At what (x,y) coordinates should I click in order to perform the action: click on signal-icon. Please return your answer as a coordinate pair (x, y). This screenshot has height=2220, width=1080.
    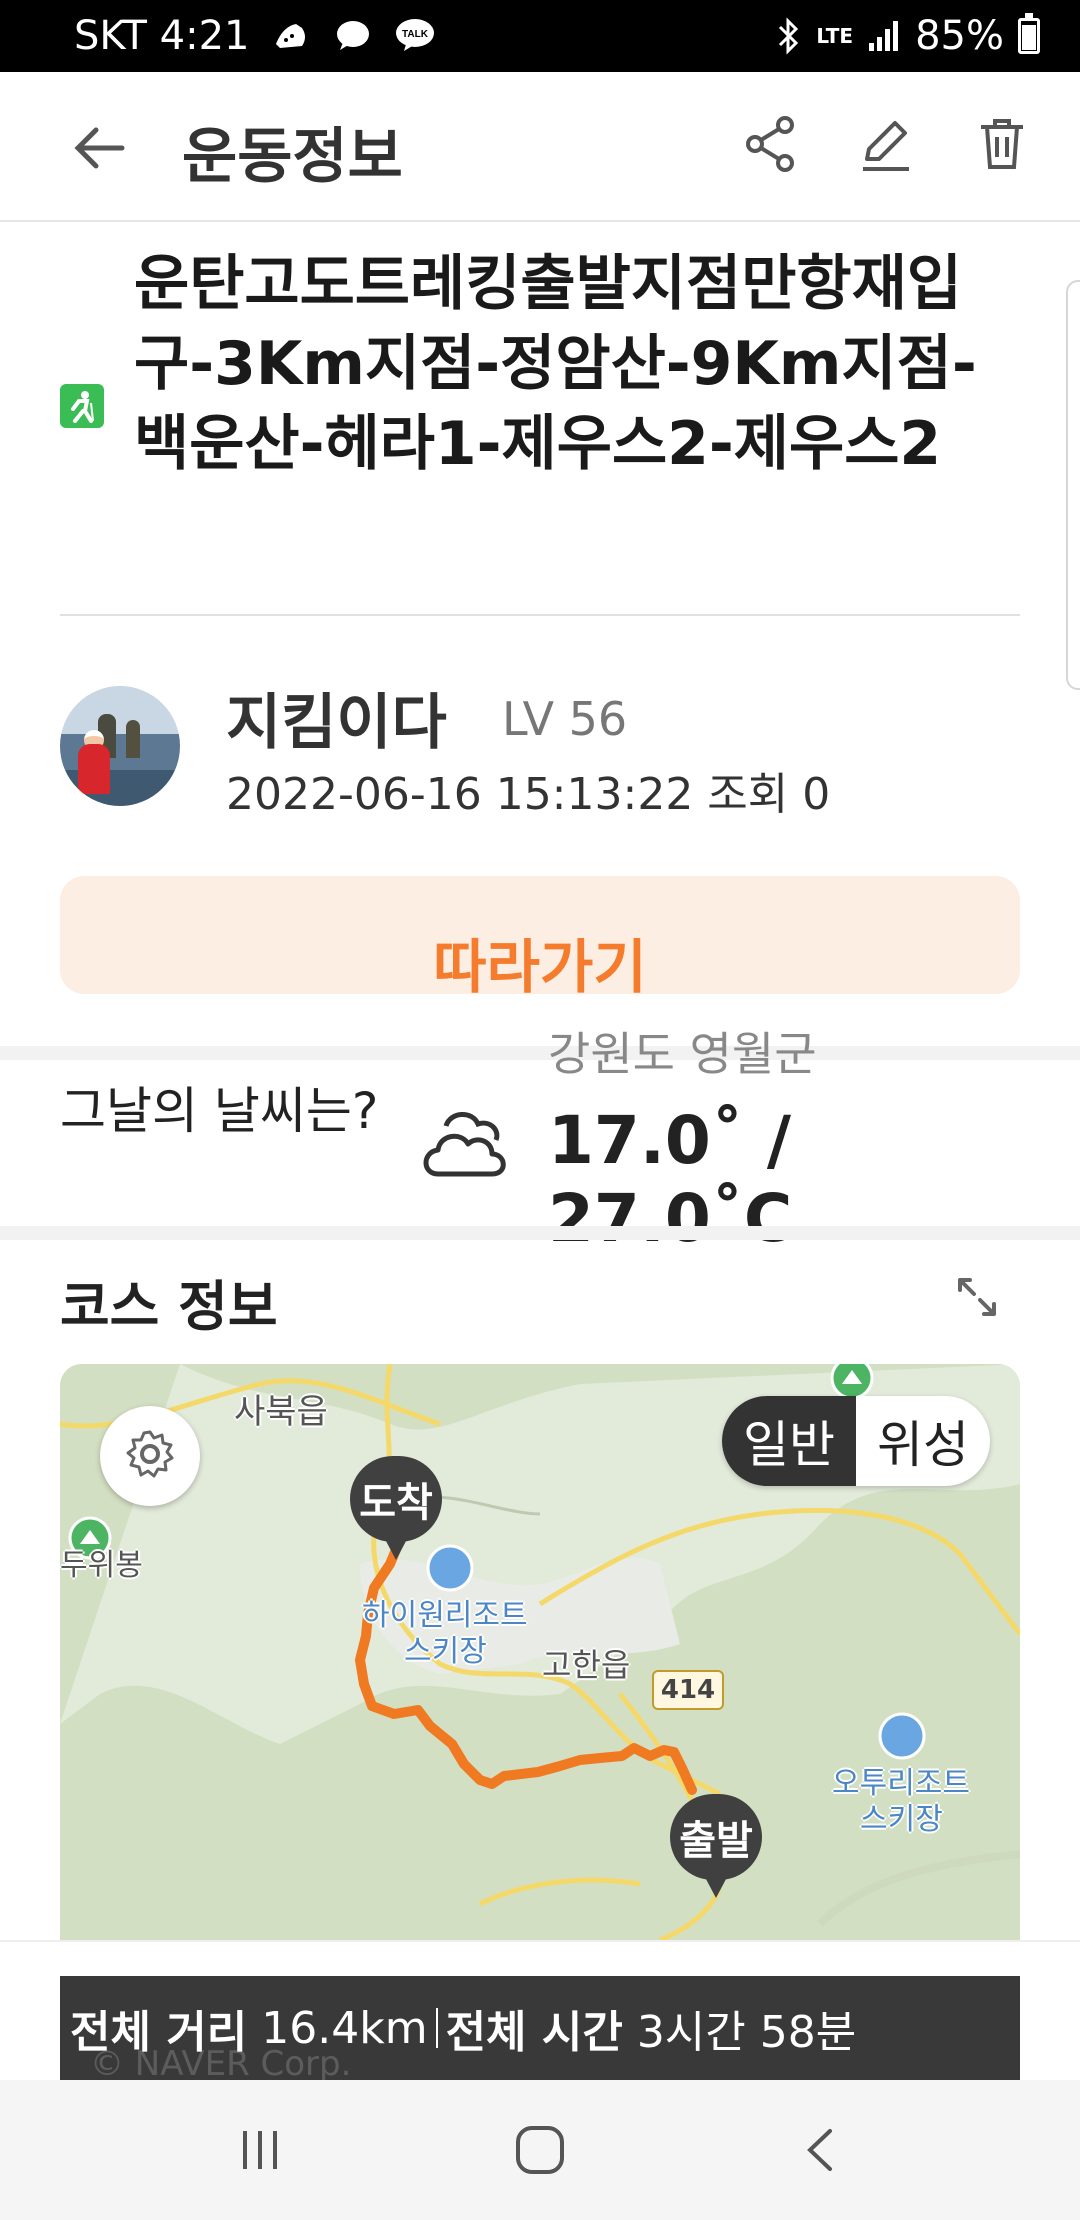
    Looking at the image, I should click on (884, 36).